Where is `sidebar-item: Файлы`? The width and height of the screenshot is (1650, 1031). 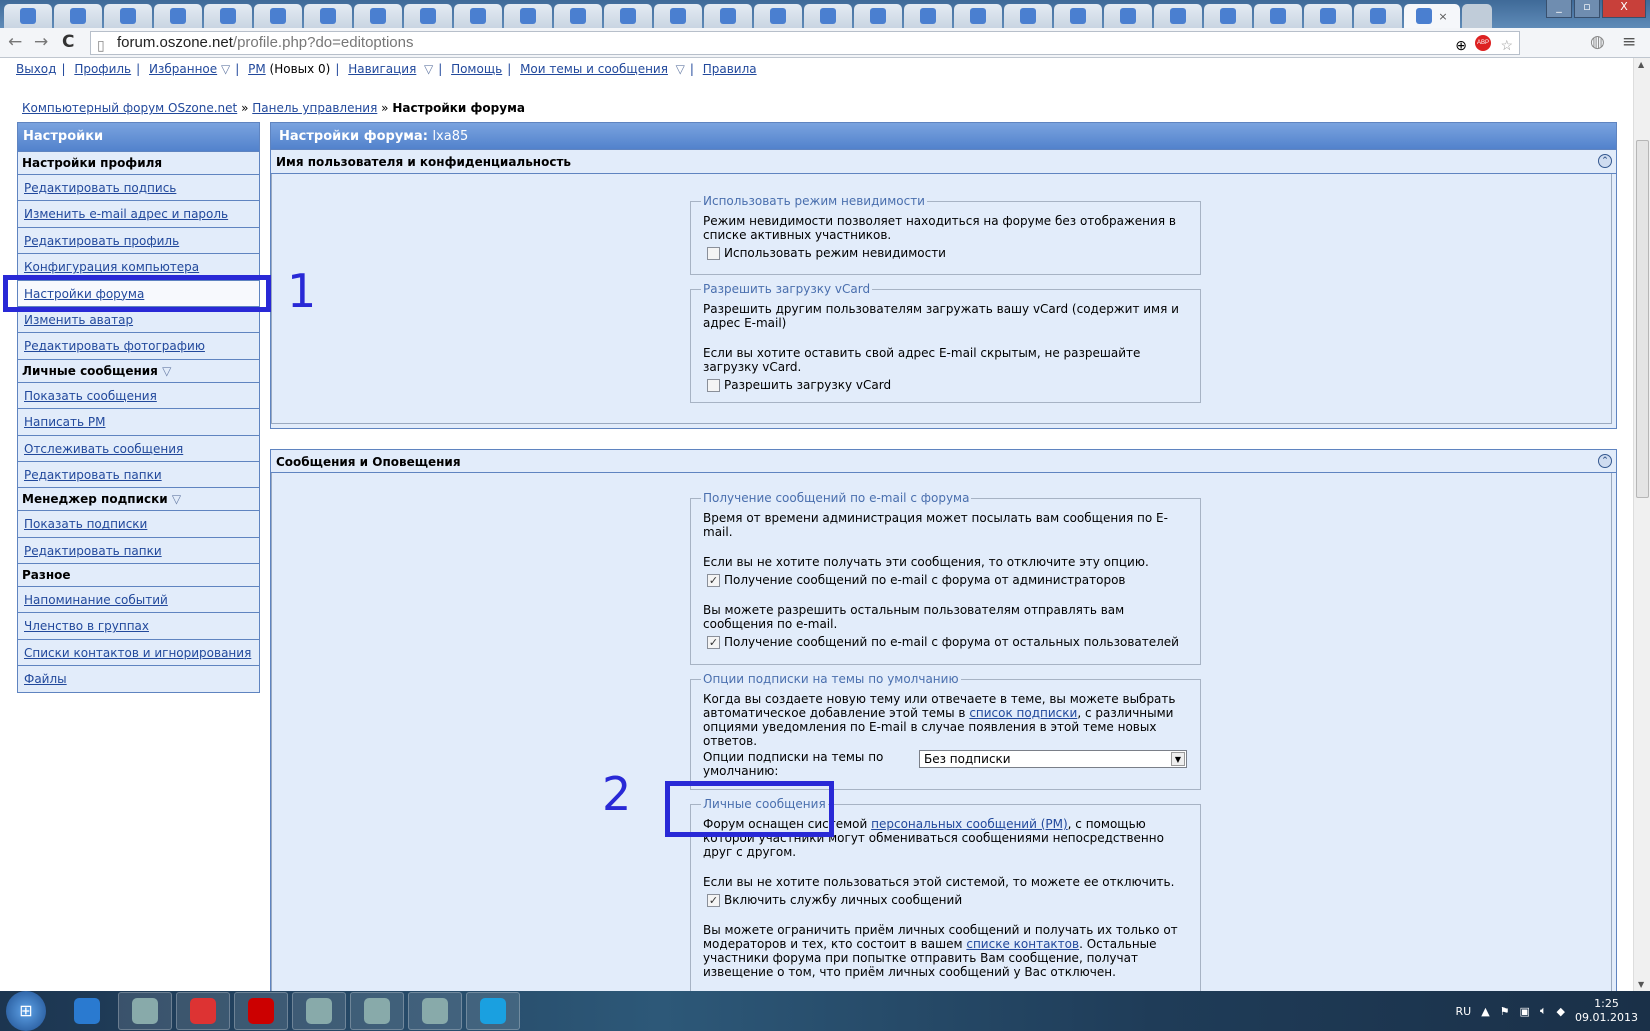 sidebar-item: Файлы is located at coordinates (138, 678).